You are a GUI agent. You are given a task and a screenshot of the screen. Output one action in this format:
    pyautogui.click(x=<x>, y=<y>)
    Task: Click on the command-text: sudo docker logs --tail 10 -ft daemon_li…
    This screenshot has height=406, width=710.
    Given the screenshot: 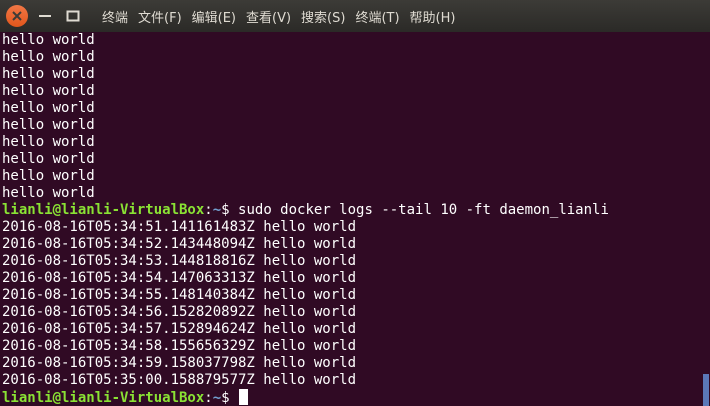 What is the action you would take?
    pyautogui.click(x=423, y=210)
    